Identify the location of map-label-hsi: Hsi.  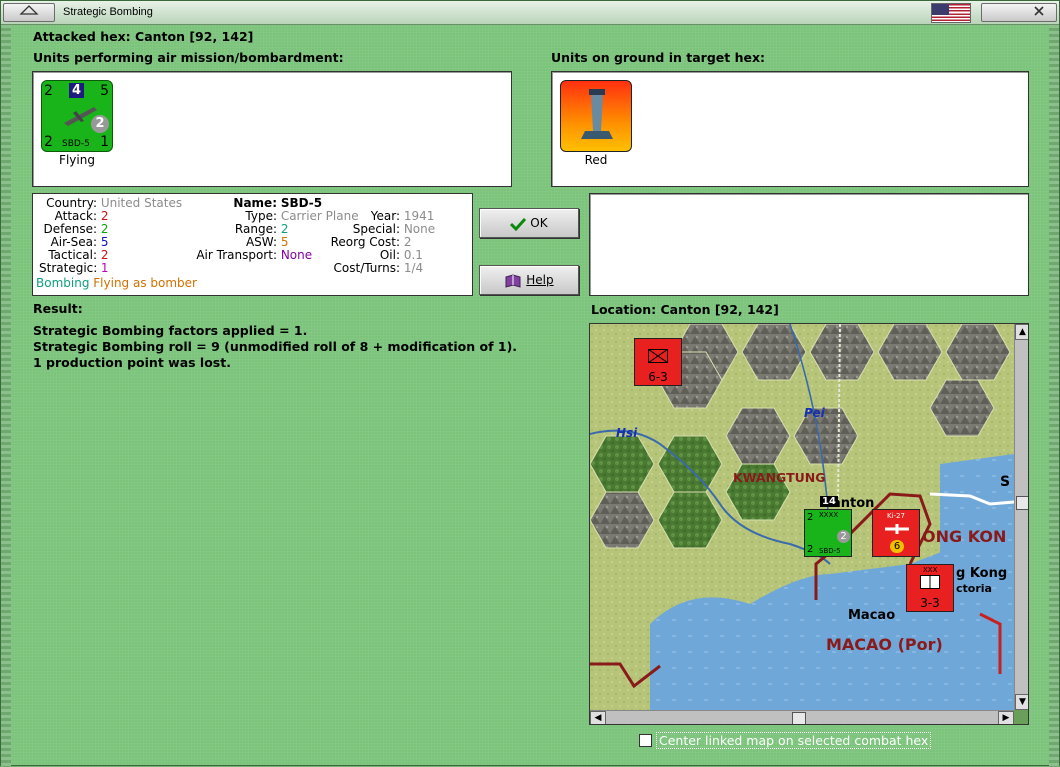
(627, 433).